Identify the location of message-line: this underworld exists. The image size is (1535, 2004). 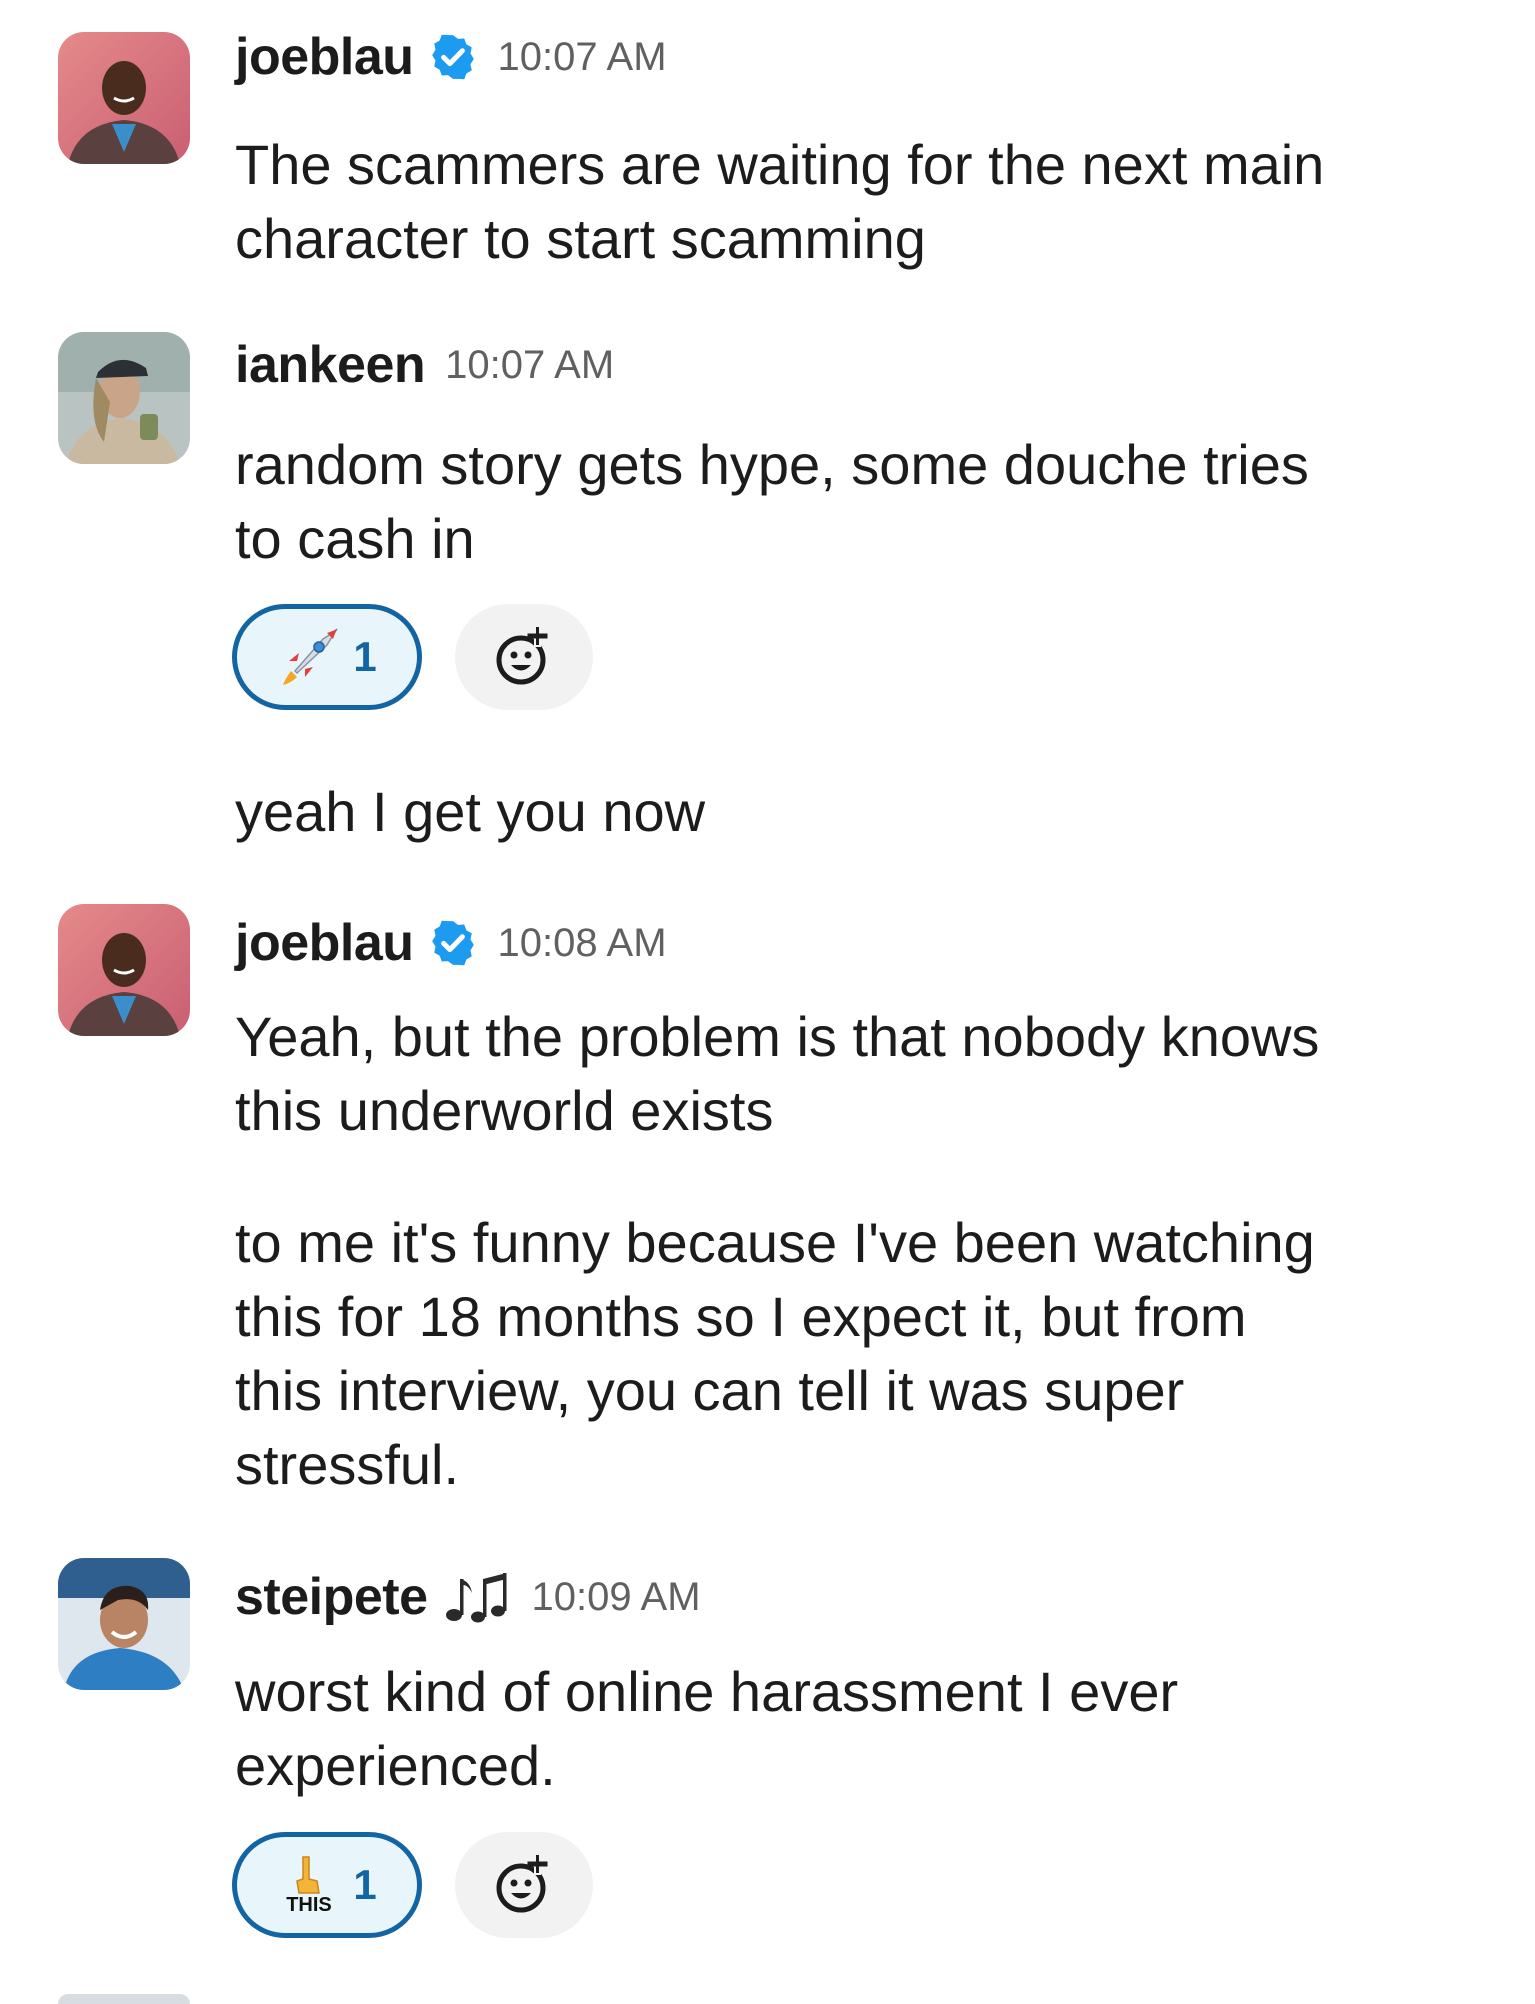
(504, 1110).